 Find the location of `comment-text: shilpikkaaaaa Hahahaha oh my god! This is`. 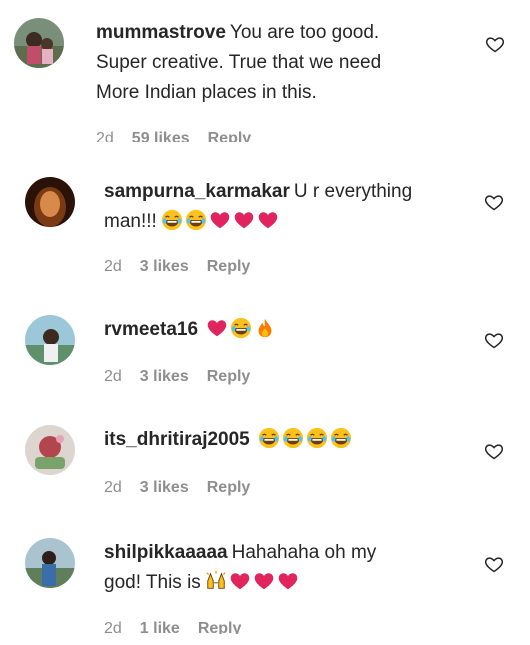

comment-text: shilpikkaaaaa Hahahaha oh my god! This is is located at coordinates (284, 568).